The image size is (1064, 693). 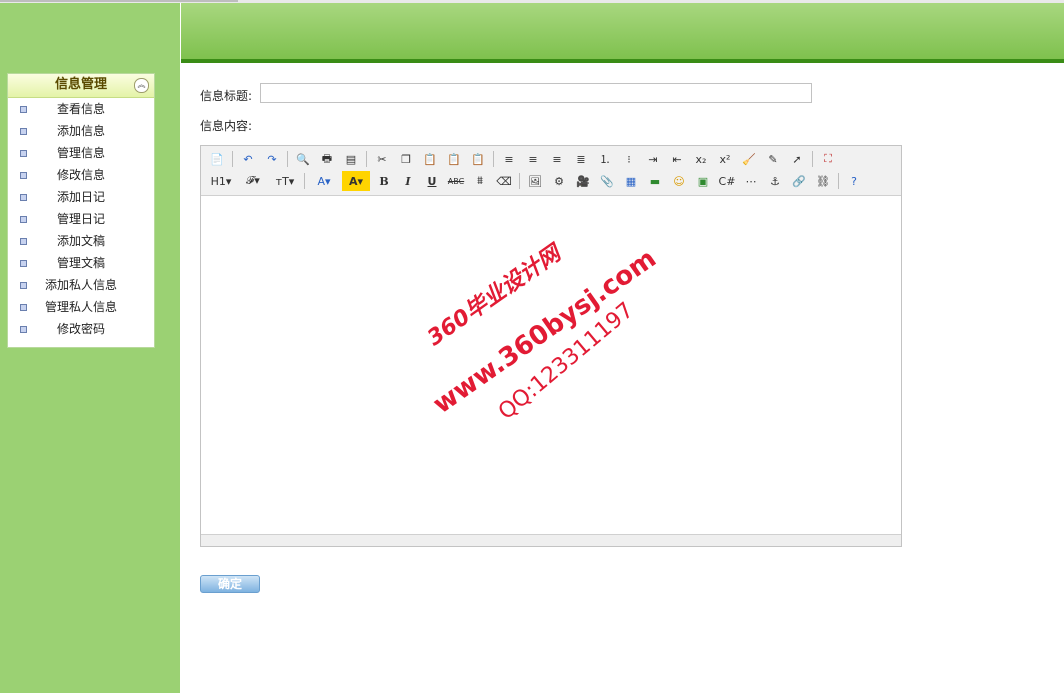 I want to click on sidebar-item-label: 管理文稿, so click(x=80, y=263).